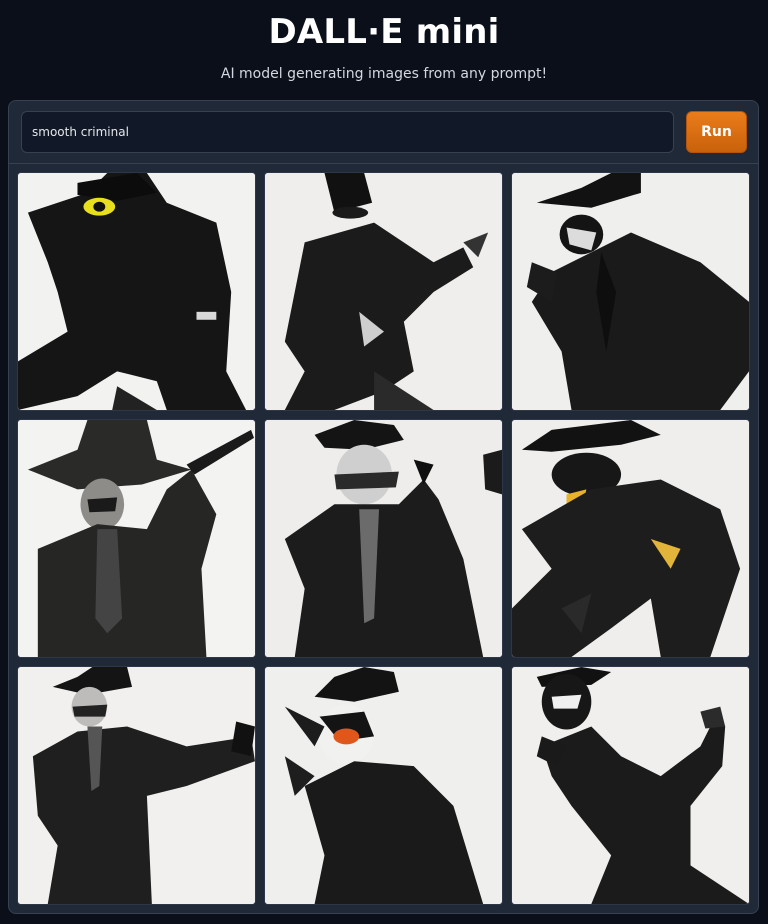 This screenshot has width=768, height=924. Describe the element at coordinates (384, 32) in the screenshot. I see `app-title: DALL·E mini` at that location.